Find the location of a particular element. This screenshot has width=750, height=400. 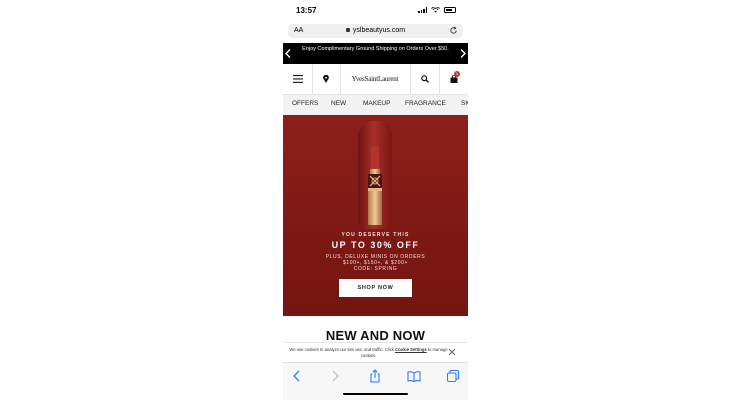

hero-description-line: CODE: SPRING is located at coordinates (375, 269).